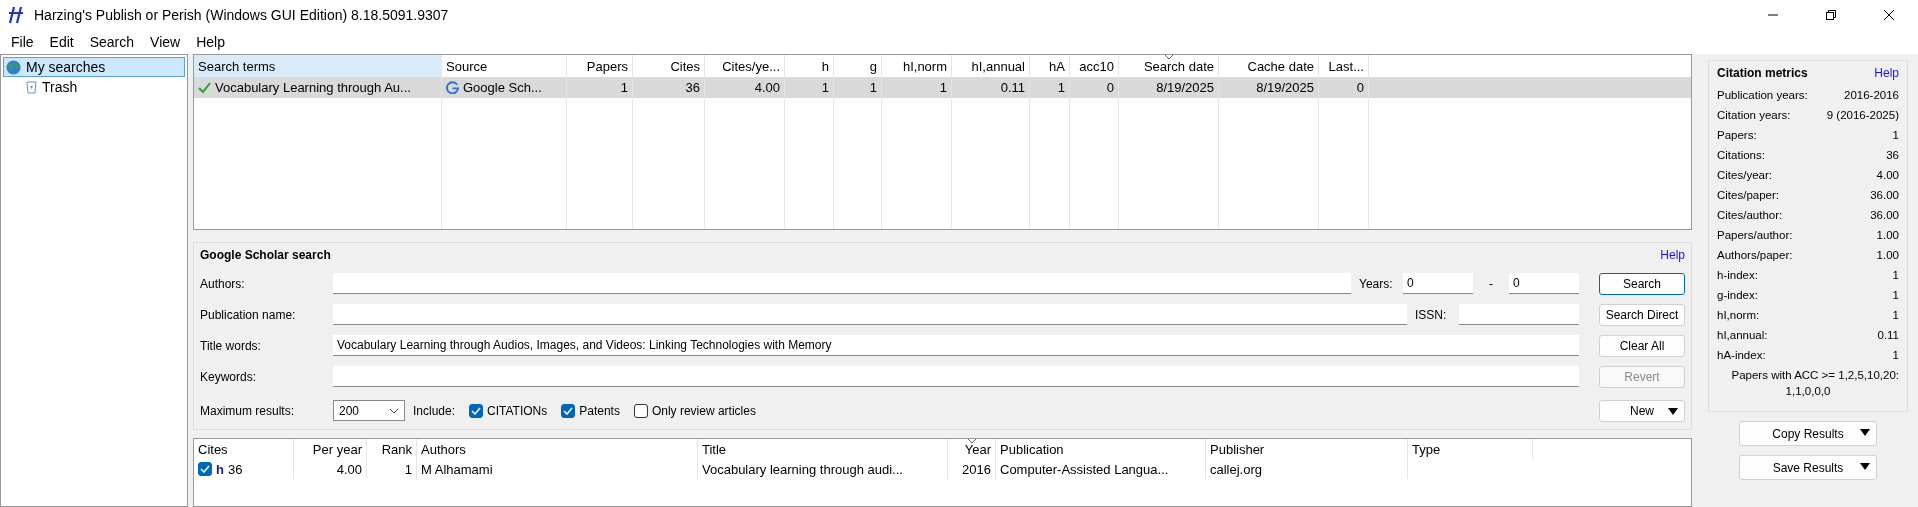 The width and height of the screenshot is (1918, 507). Describe the element at coordinates (956, 345) in the screenshot. I see `title-words-field: Vocabulary Learning through Audios, Images, and Videos: Linking Technologies with Memory` at that location.